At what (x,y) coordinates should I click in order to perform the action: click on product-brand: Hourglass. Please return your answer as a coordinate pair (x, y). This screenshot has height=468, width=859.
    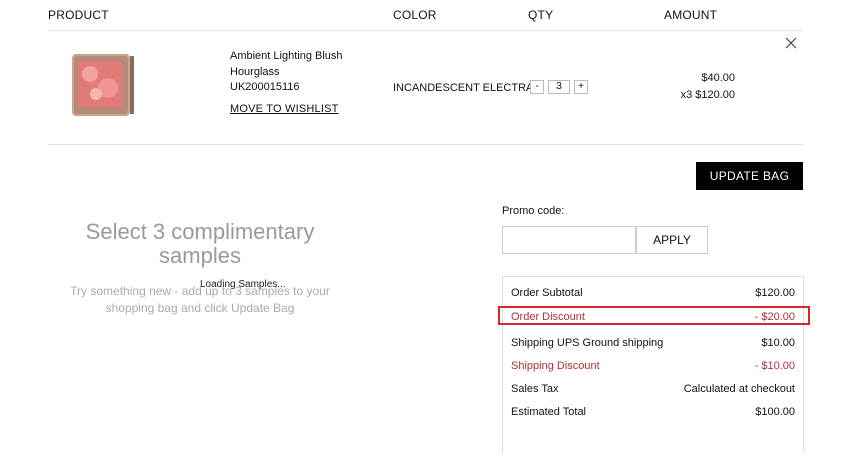
    Looking at the image, I should click on (255, 72).